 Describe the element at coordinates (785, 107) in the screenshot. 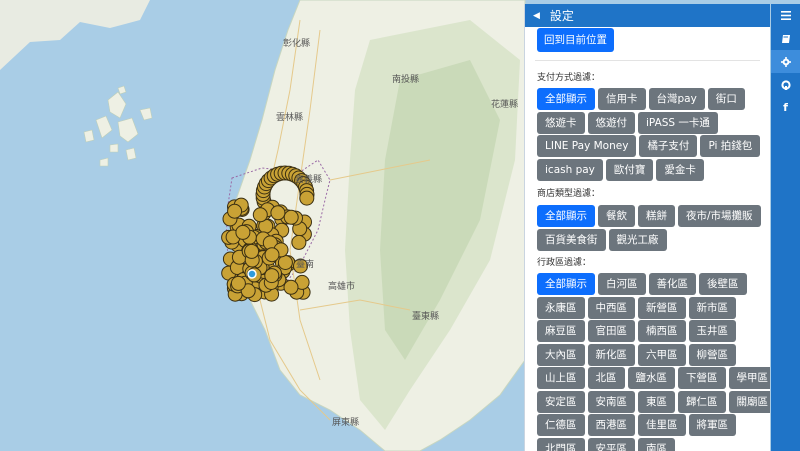

I see `facebook-icon: f` at that location.